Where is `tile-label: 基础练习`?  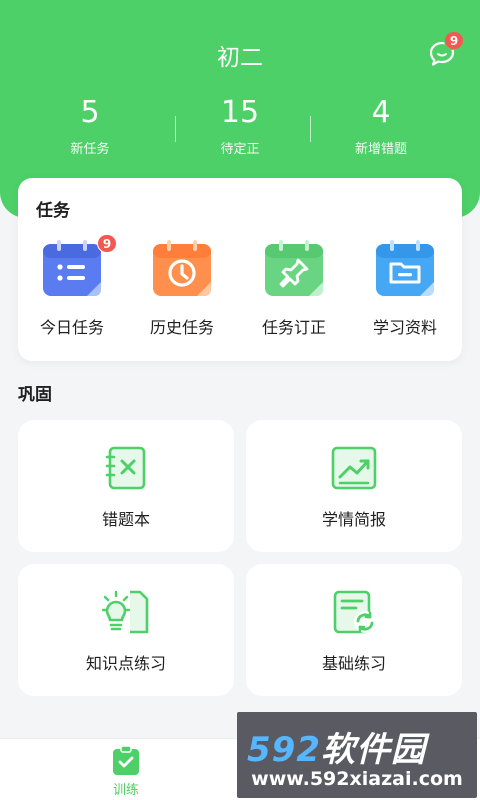 tile-label: 基础练习 is located at coordinates (353, 663).